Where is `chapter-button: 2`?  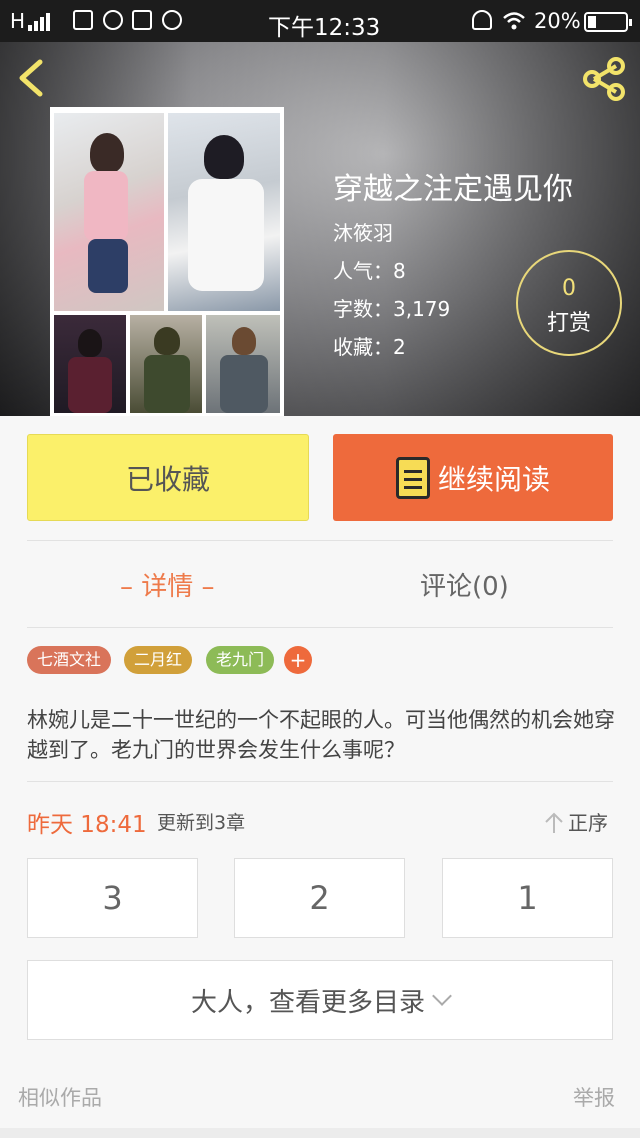
chapter-button: 2 is located at coordinates (319, 898).